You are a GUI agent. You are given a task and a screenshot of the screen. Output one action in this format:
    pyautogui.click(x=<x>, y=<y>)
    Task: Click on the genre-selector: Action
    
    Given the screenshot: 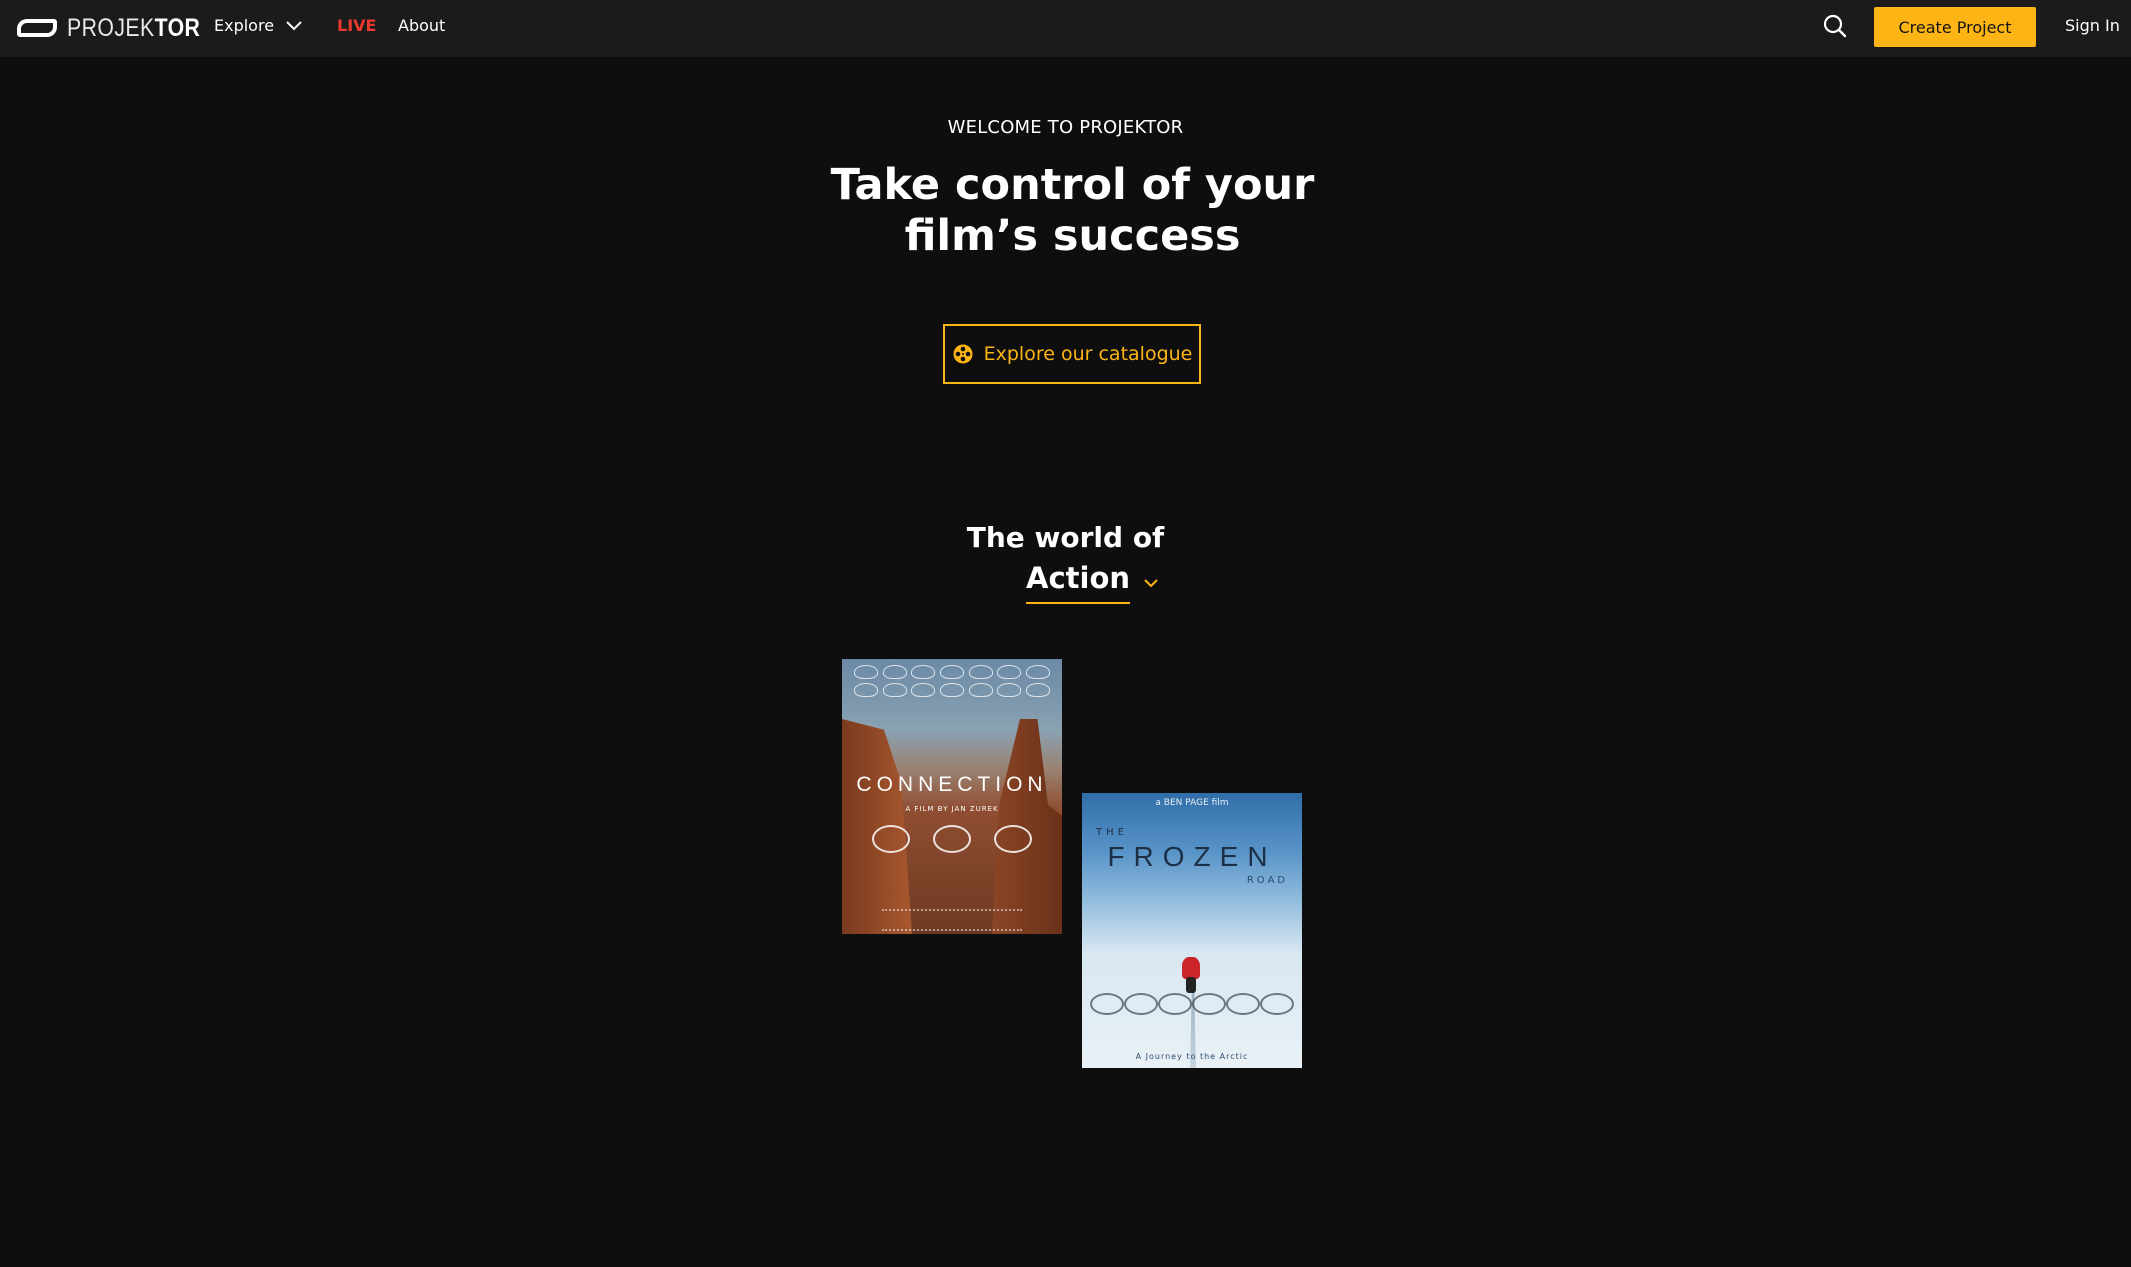 What is the action you would take?
    pyautogui.click(x=1092, y=580)
    